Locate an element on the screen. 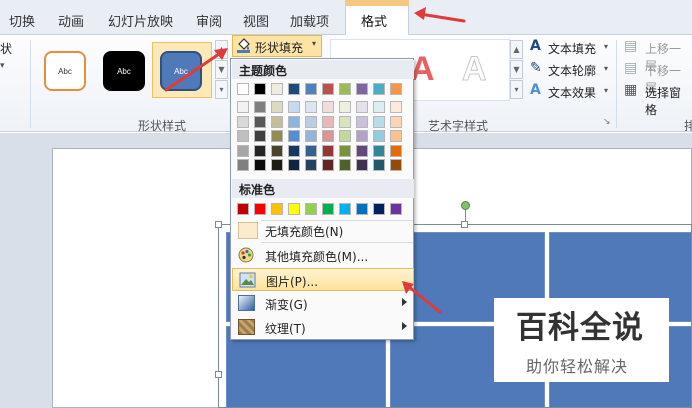  arrow-to-format-tab is located at coordinates (442, 17).